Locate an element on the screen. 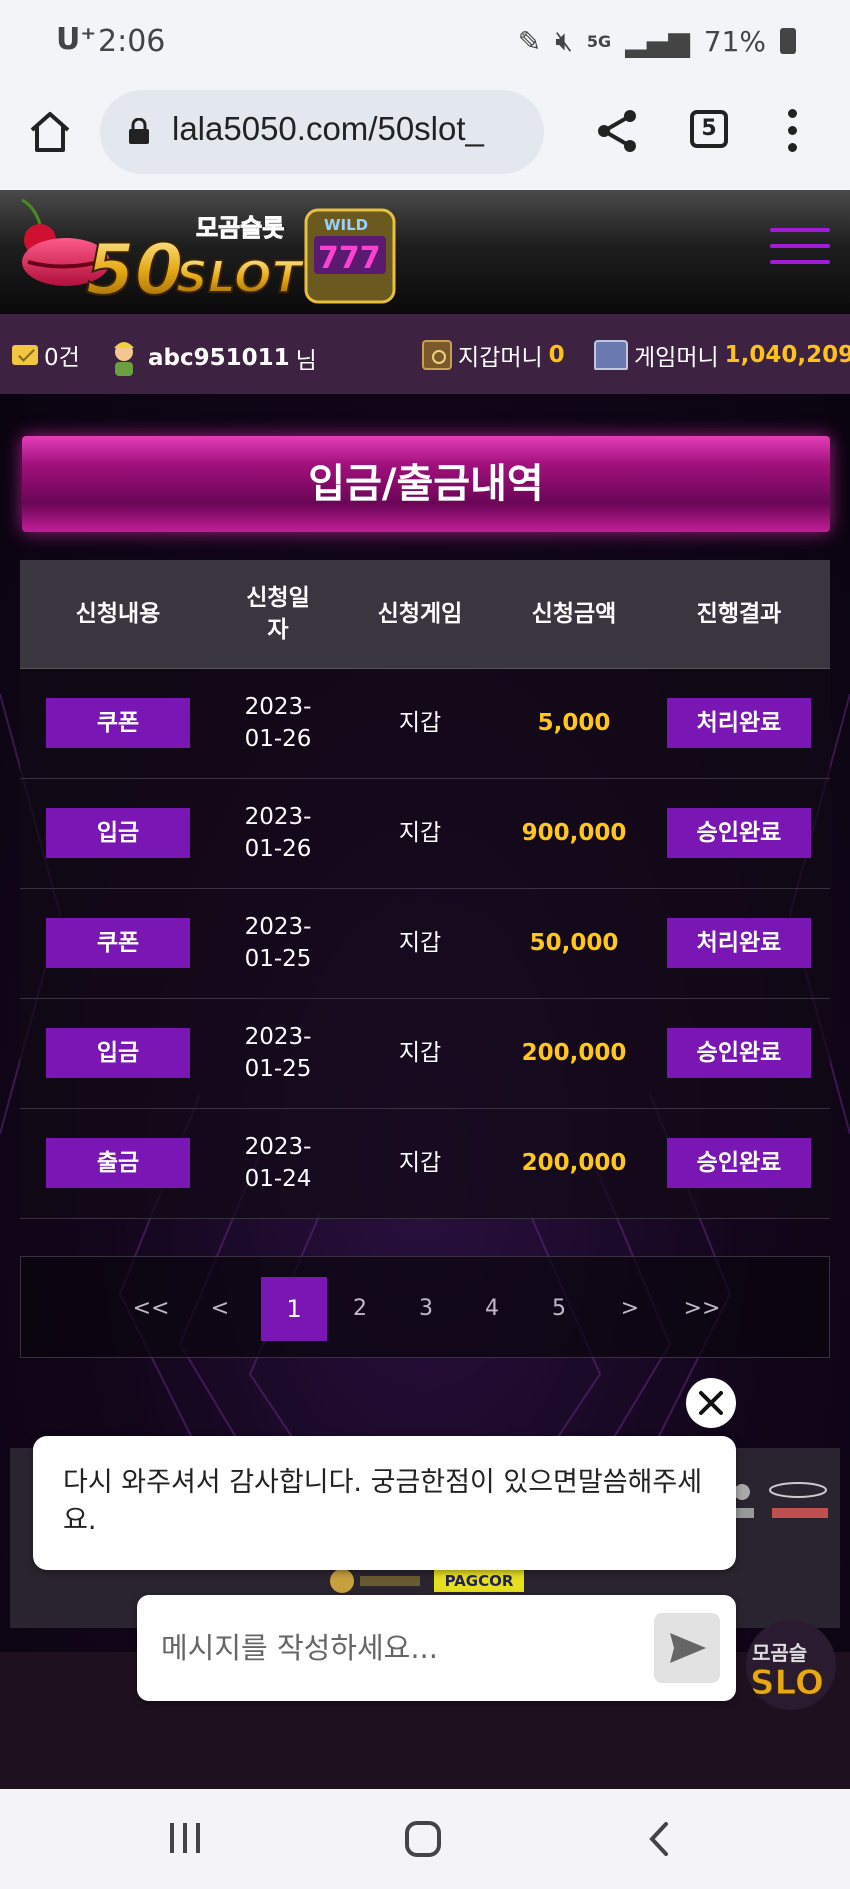  amount-value: 50,000 is located at coordinates (574, 943).